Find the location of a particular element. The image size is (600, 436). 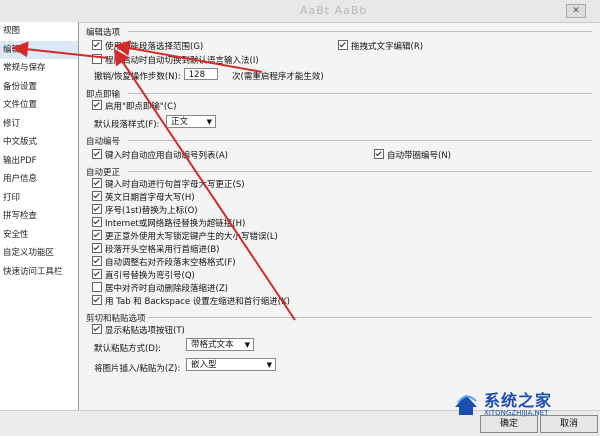

default-paste-select: 带格式文本 ▼ is located at coordinates (220, 344).